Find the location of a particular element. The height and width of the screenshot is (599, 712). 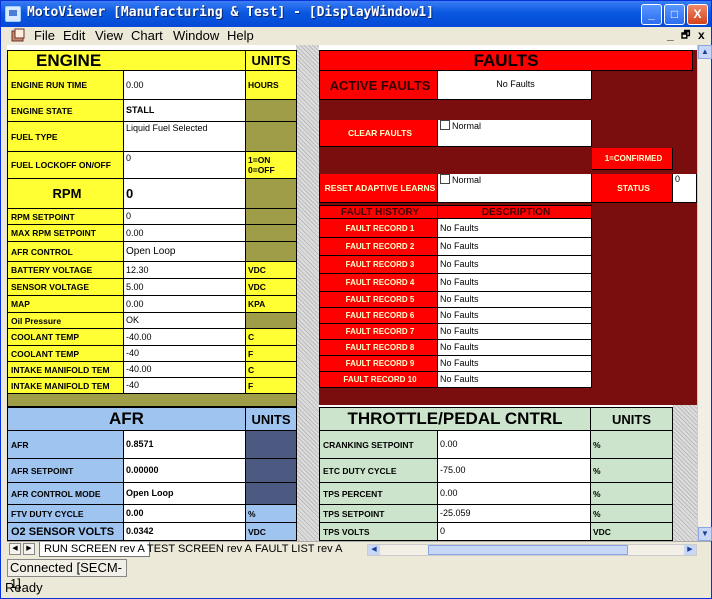

horizontal-scroll-thumb is located at coordinates (528, 550).